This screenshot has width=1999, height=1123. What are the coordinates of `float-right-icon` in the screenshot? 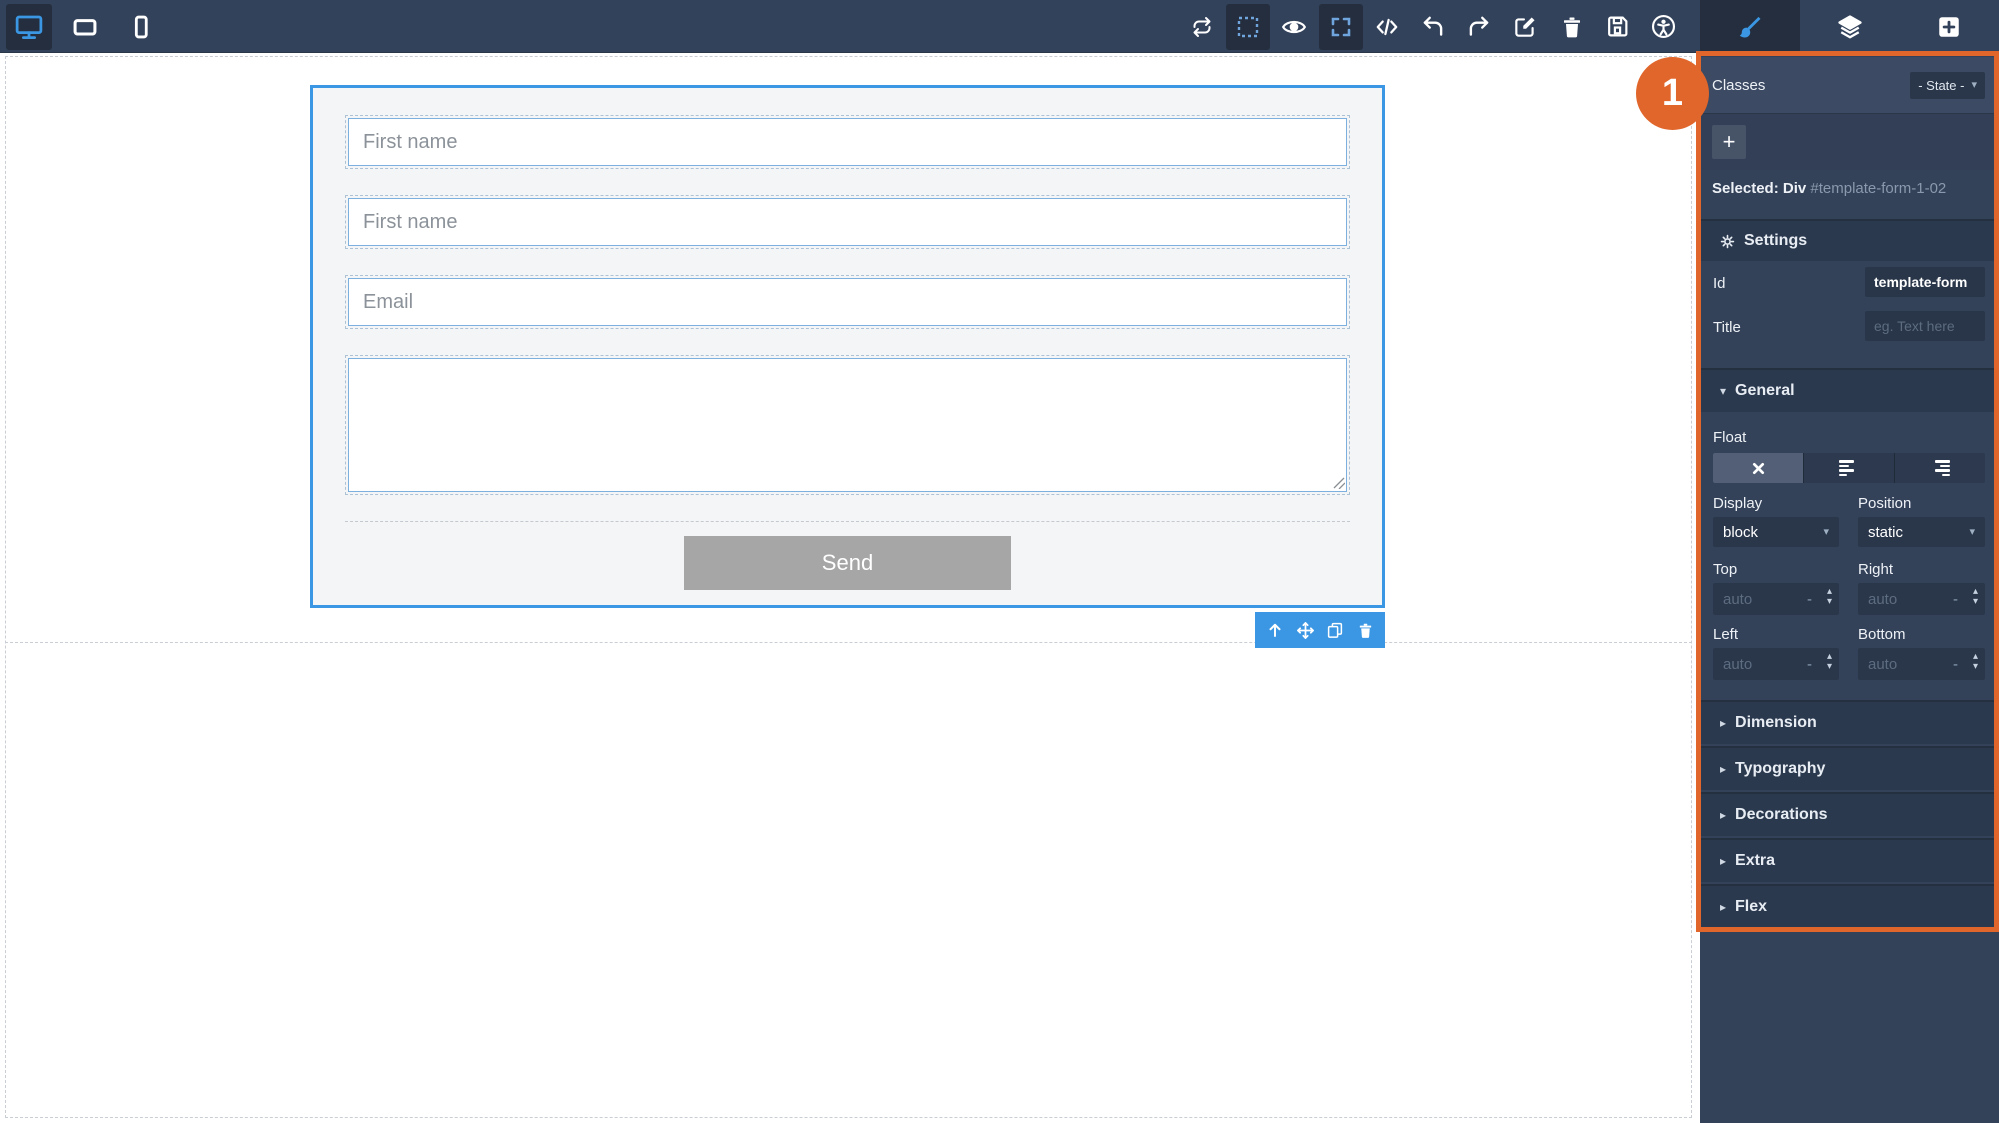 It's located at (1940, 468).